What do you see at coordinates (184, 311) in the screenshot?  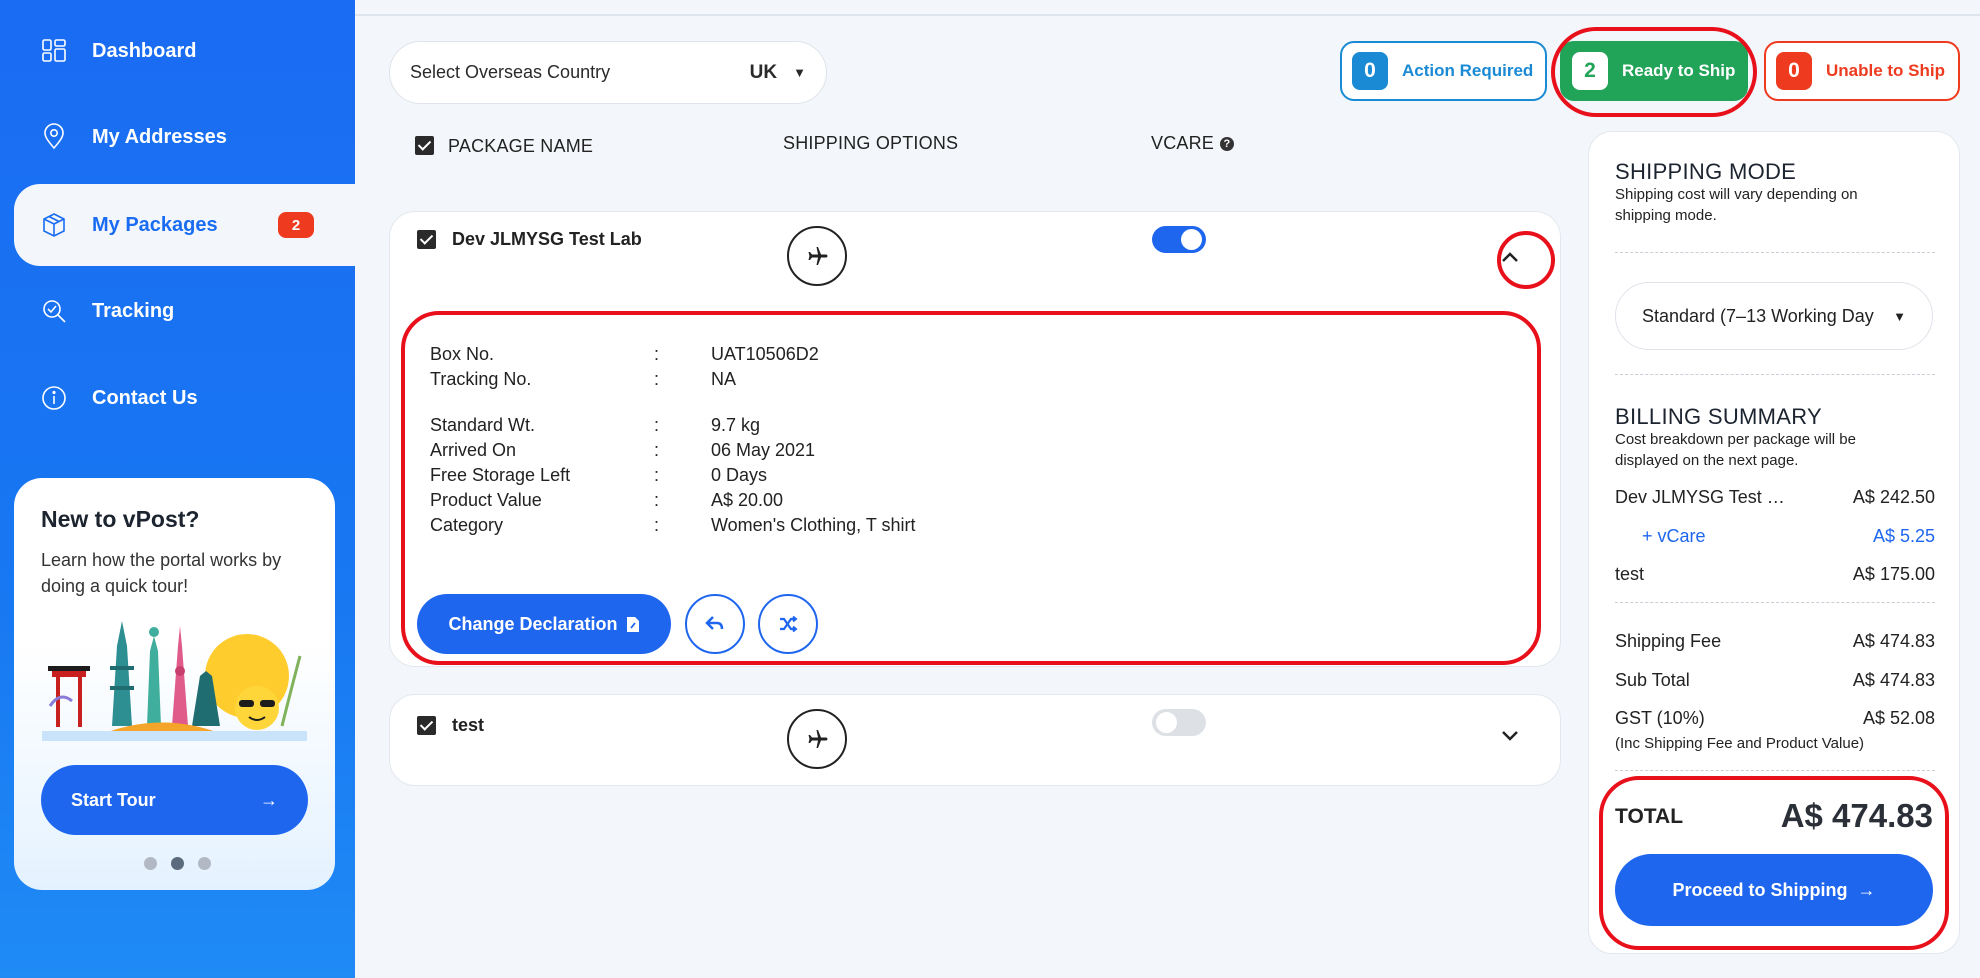 I see `sidebar-item-tracking: Tracking` at bounding box center [184, 311].